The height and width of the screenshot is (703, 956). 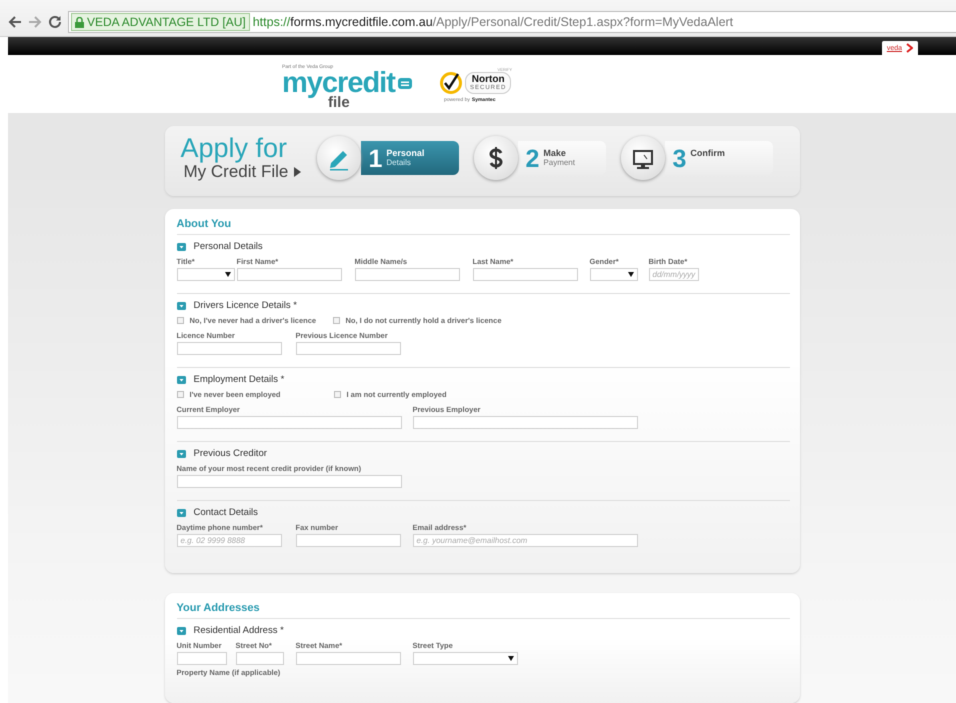 What do you see at coordinates (271, 22) in the screenshot?
I see `url-scheme: https://` at bounding box center [271, 22].